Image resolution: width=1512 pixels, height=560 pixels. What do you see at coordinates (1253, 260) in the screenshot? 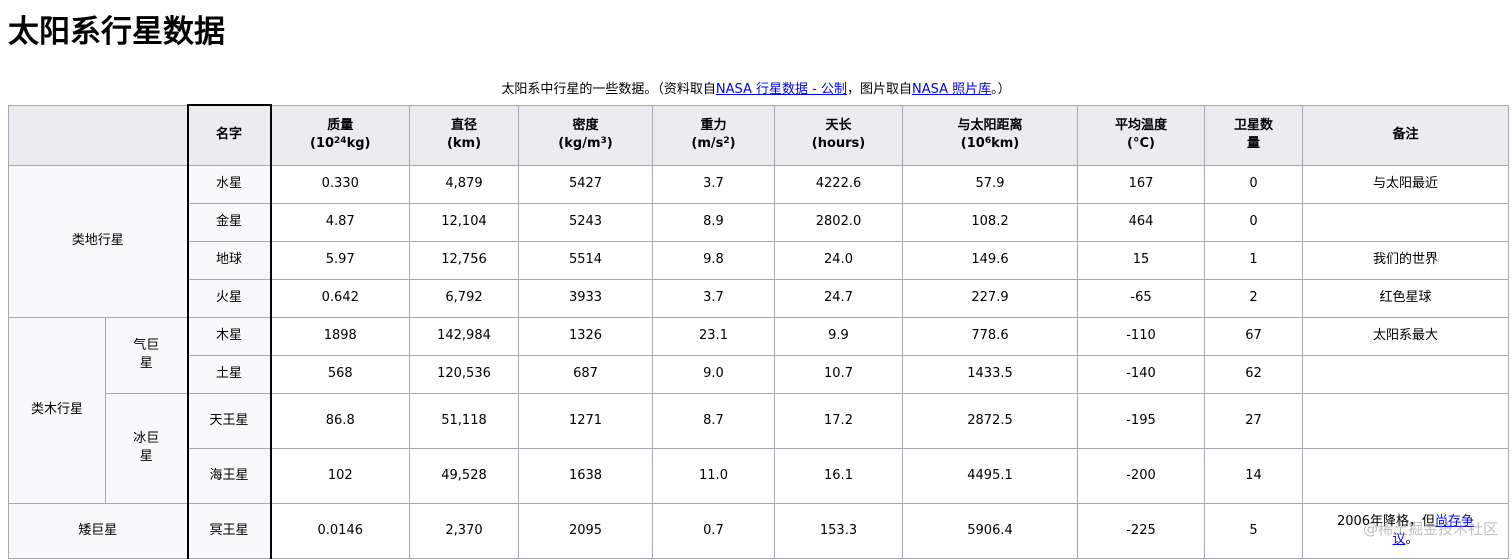
I see `cell-moons: 1` at bounding box center [1253, 260].